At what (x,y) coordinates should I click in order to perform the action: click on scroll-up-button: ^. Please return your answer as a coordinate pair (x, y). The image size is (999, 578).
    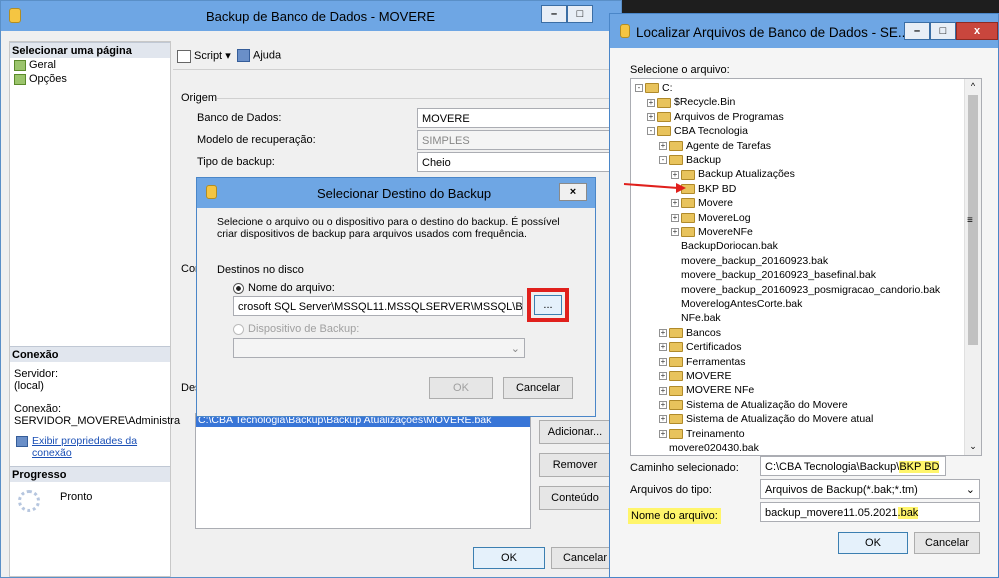
    Looking at the image, I should click on (973, 87).